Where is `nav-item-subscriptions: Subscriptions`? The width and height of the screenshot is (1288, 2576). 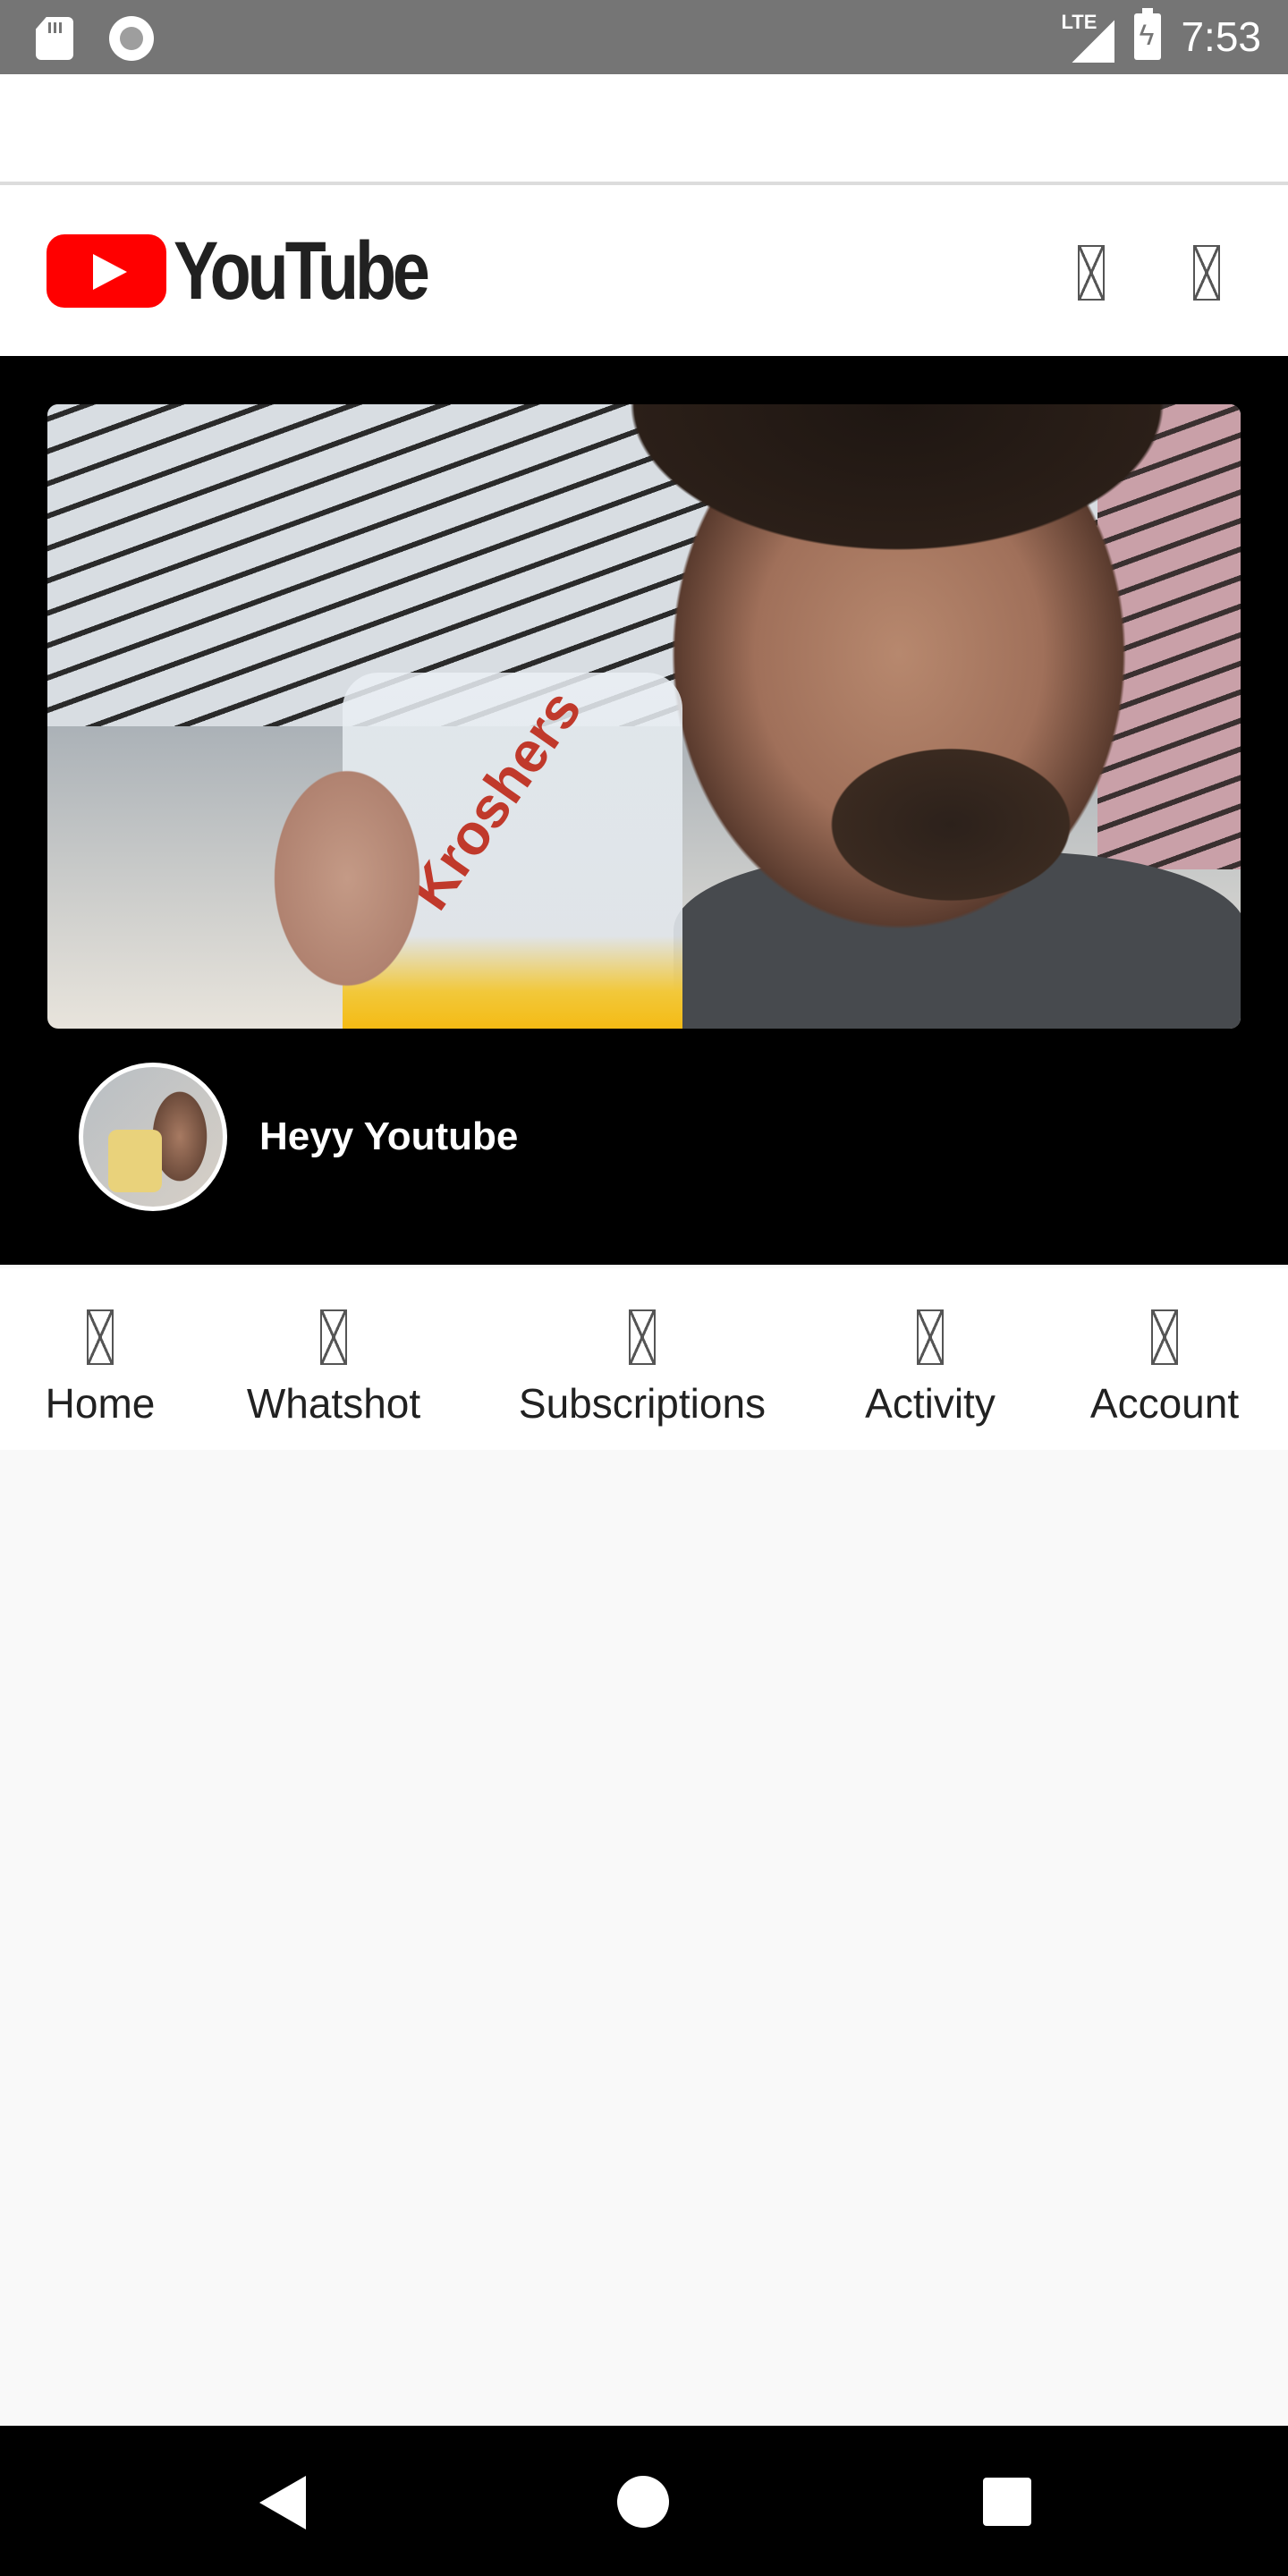 nav-item-subscriptions: Subscriptions is located at coordinates (642, 1359).